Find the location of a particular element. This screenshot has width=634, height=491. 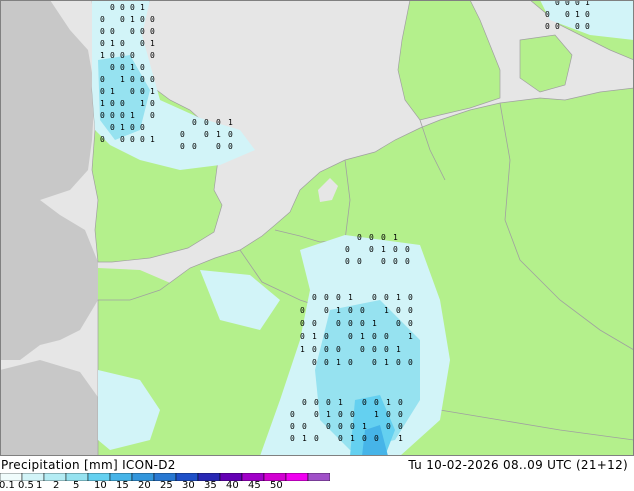

colorbar-tick-label: 10 is located at coordinates (100, 485).